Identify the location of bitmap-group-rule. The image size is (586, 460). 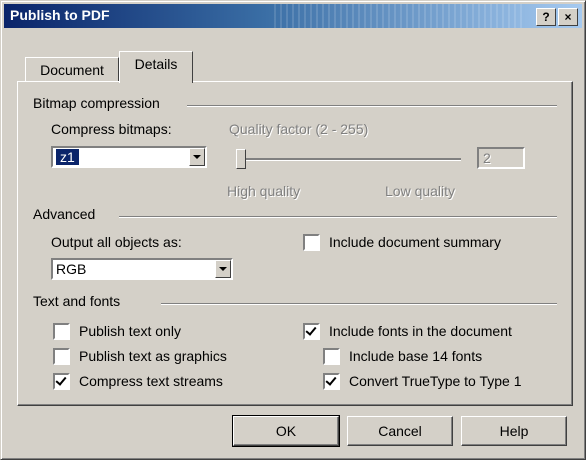
(372, 106).